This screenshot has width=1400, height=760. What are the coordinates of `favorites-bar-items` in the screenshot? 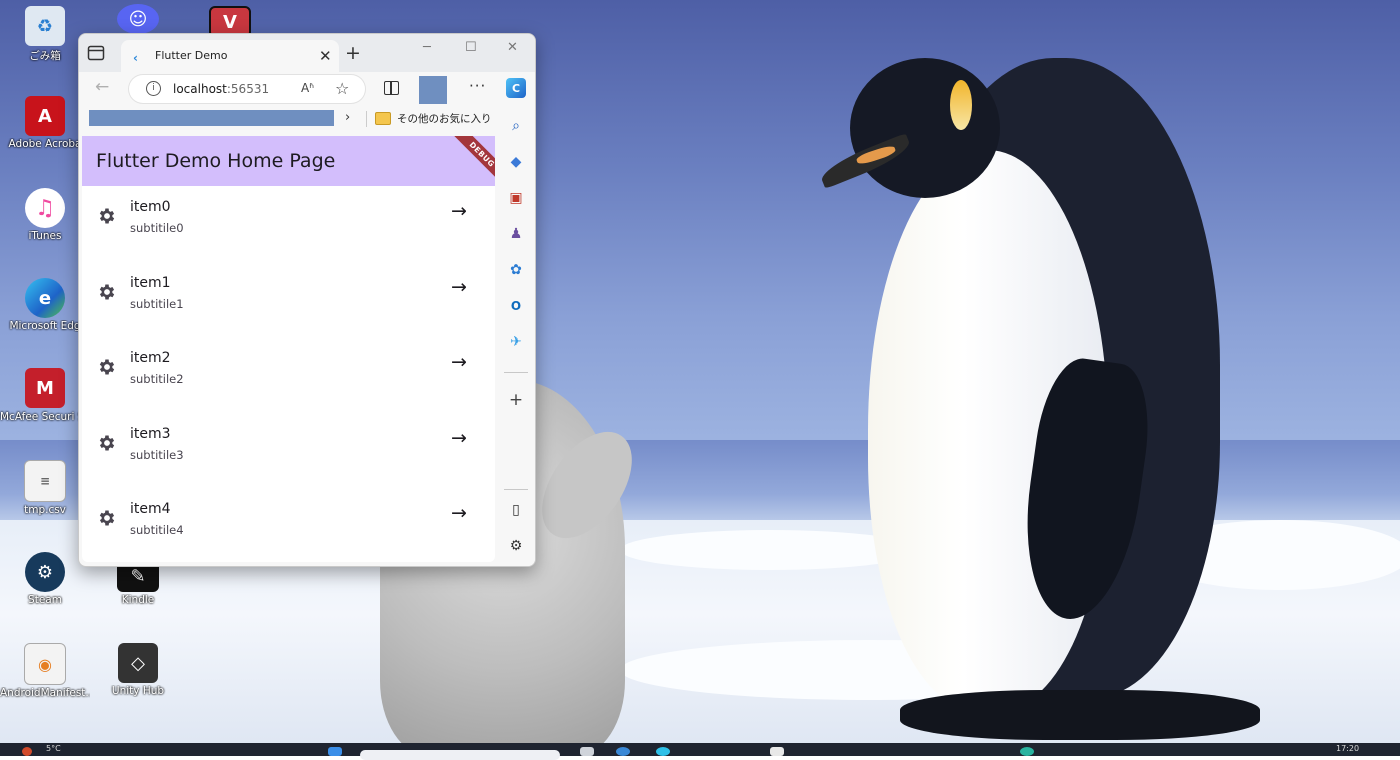 It's located at (211, 118).